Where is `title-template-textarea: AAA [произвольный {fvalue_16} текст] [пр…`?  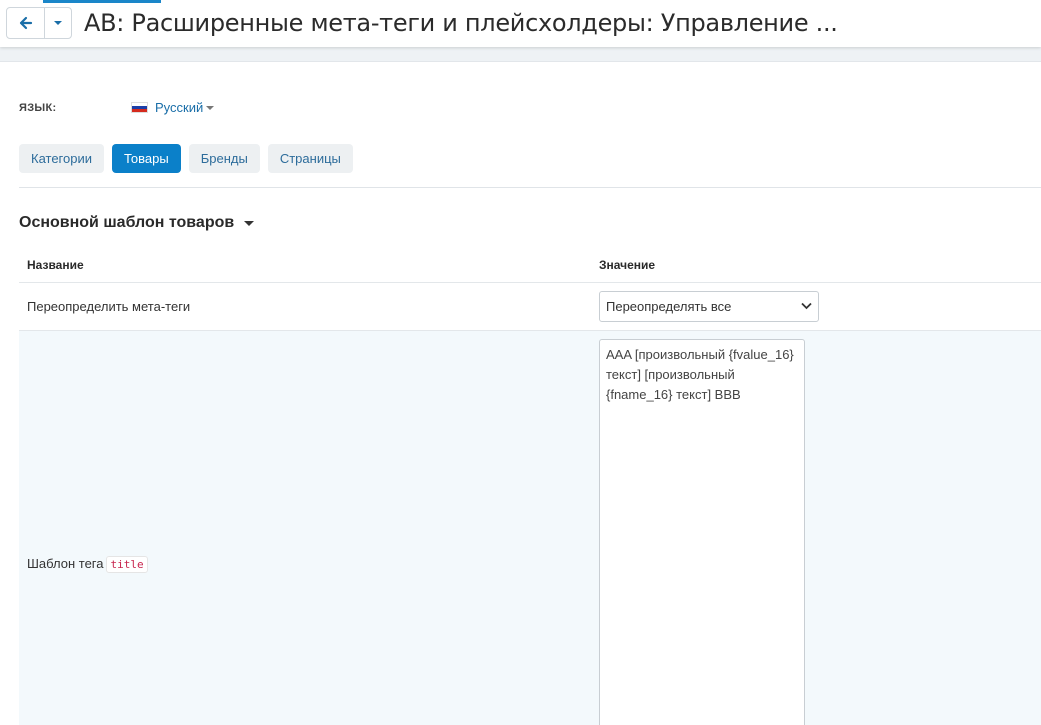 title-template-textarea: AAA [произвольный {fvalue_16} текст] [пр… is located at coordinates (702, 532).